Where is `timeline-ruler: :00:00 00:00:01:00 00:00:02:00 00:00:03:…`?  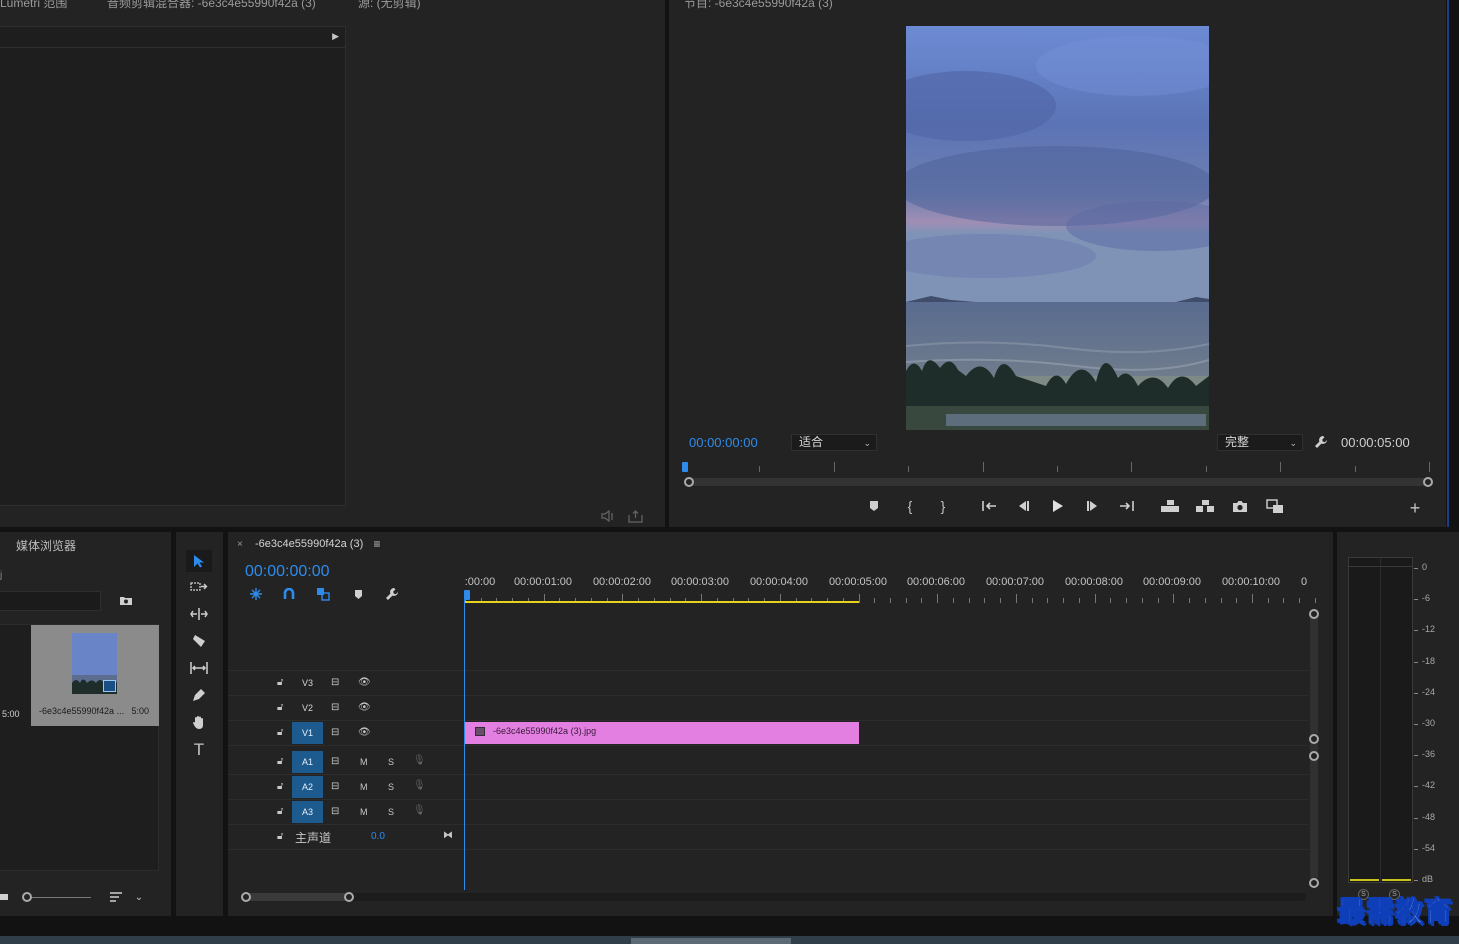
timeline-ruler: :00:00 00:00:01:00 00:00:02:00 00:00:03:… is located at coordinates (772, 568).